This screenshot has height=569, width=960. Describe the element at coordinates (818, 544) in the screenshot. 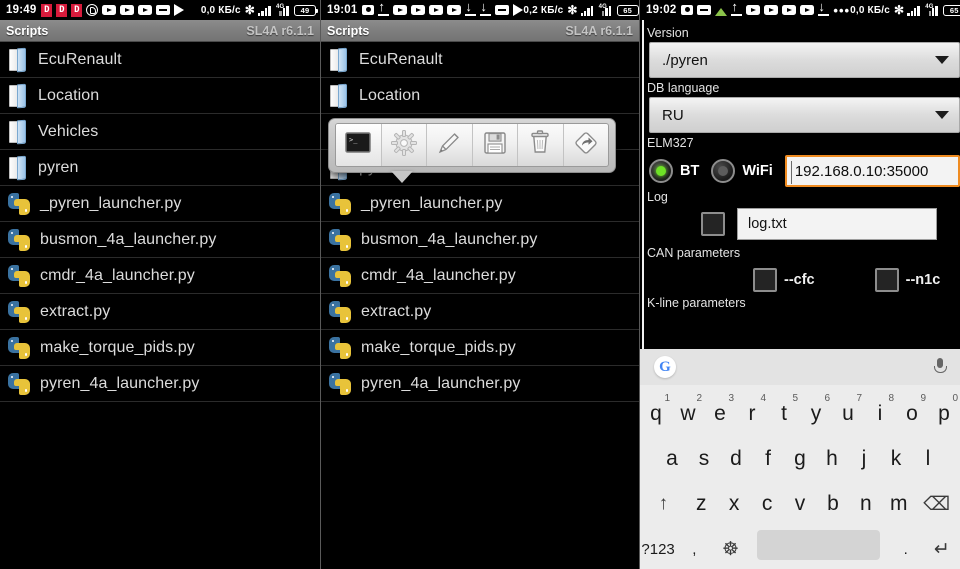

I see `space-key` at that location.